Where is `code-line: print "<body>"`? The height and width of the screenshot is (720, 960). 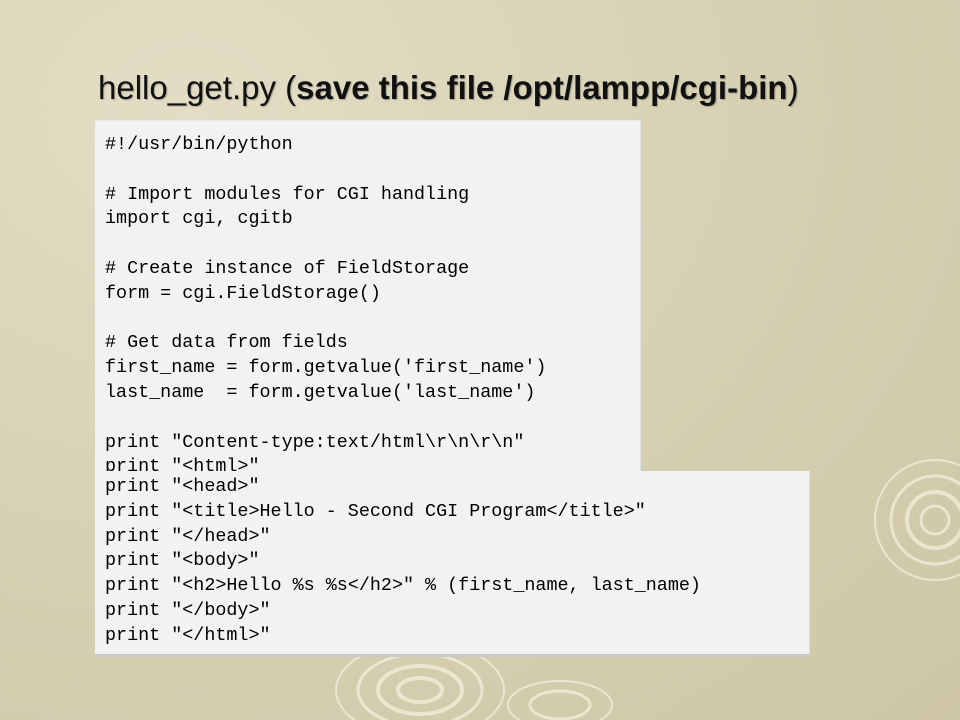 code-line: print "<body>" is located at coordinates (182, 561).